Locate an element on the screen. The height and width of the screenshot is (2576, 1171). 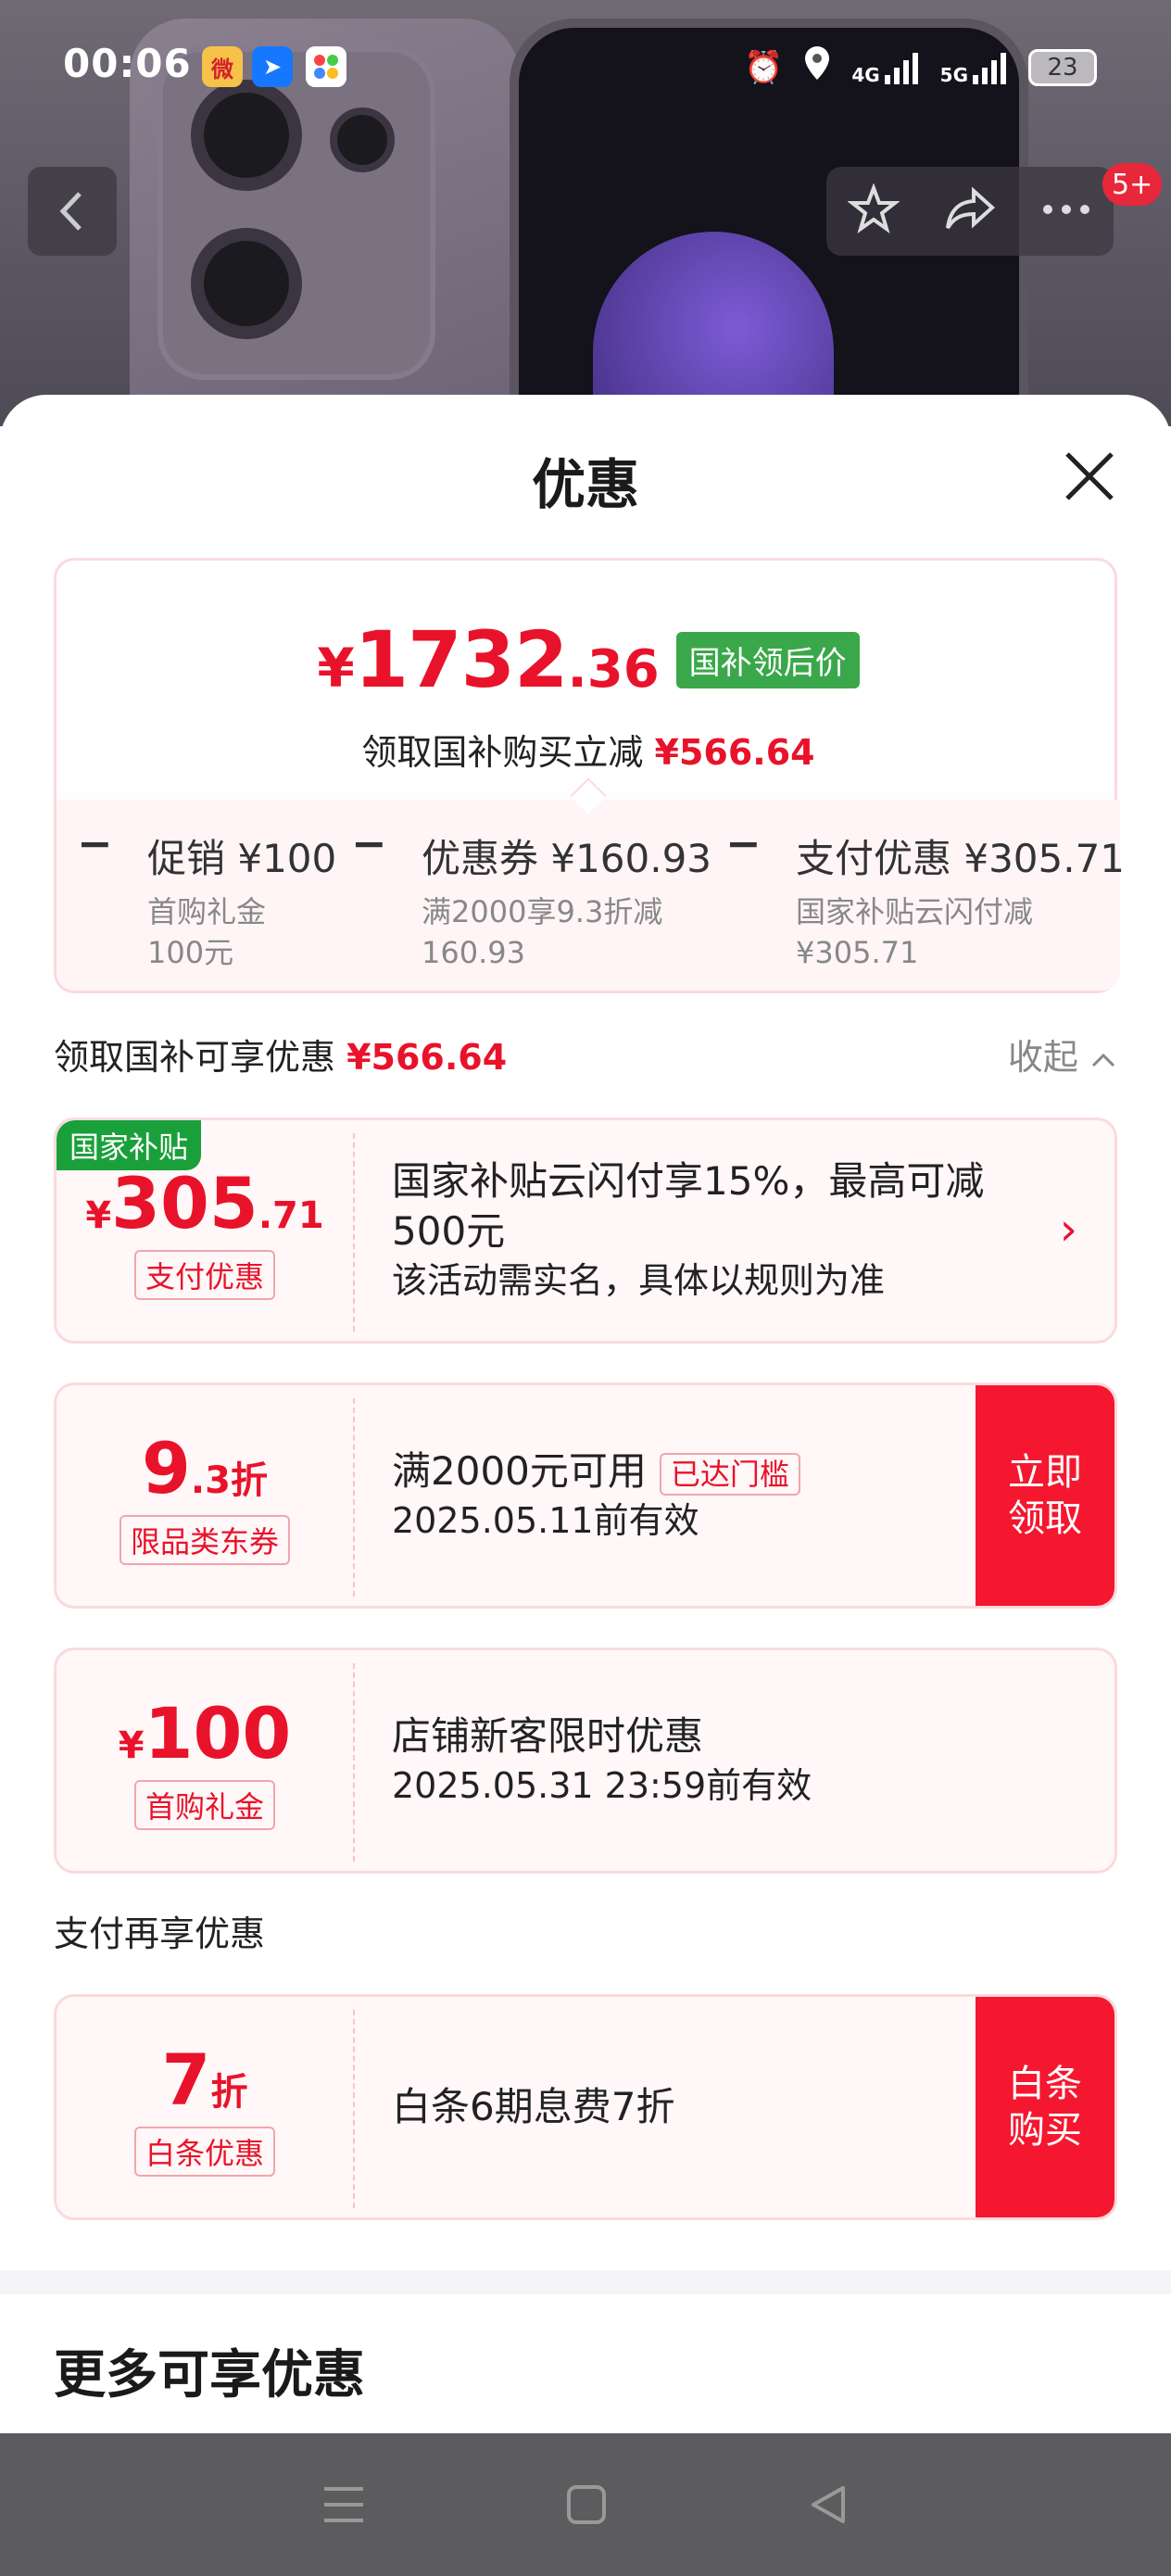
price-subtitle: 领取国补购买立减 ¥566.64 is located at coordinates (589, 750).